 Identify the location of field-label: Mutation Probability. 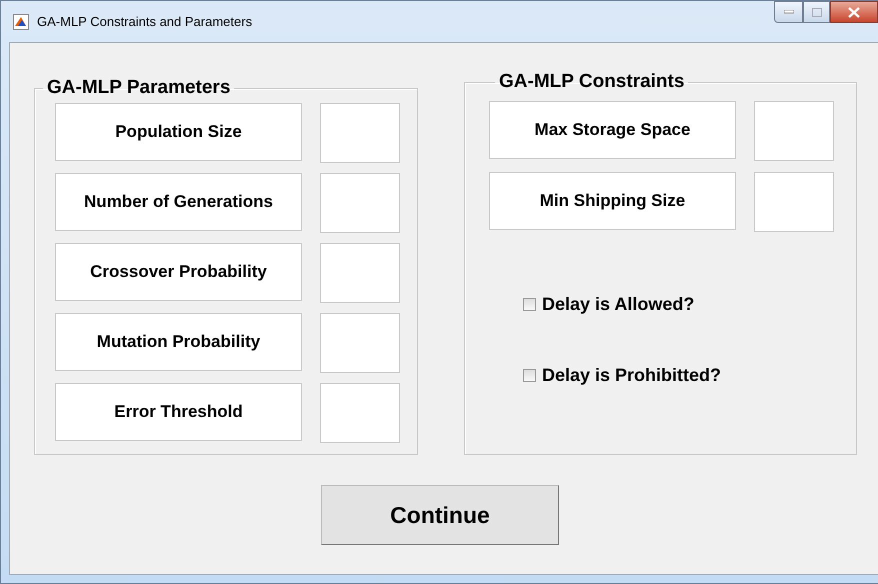
(178, 342).